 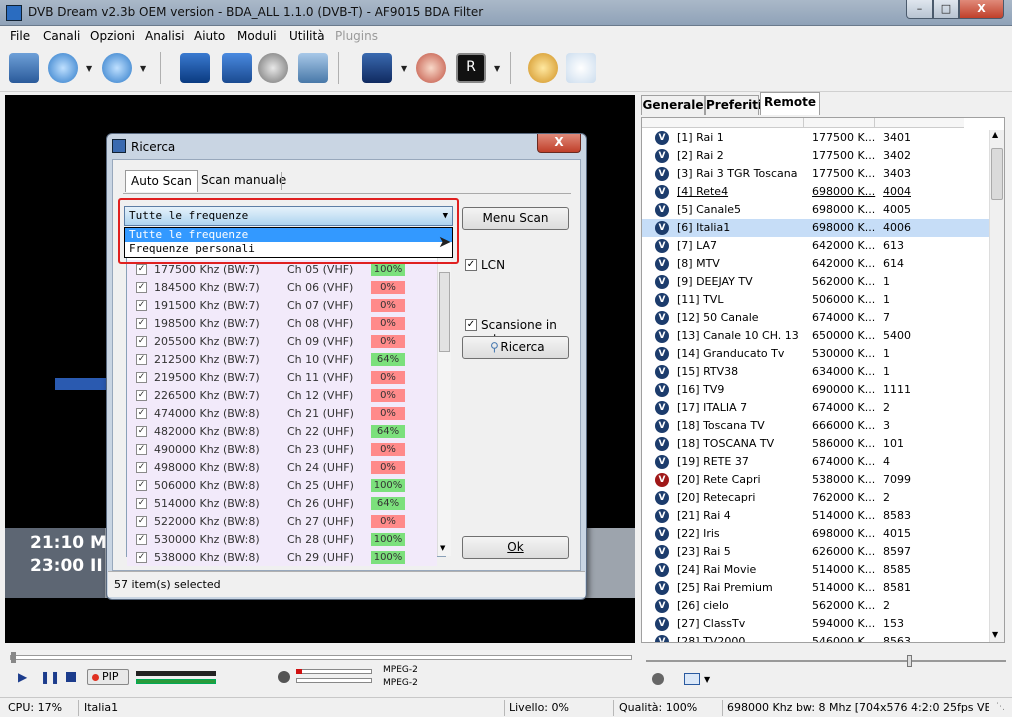 I want to click on channel-row: V [16] TV9 690000 K... 1111, so click(x=816, y=390).